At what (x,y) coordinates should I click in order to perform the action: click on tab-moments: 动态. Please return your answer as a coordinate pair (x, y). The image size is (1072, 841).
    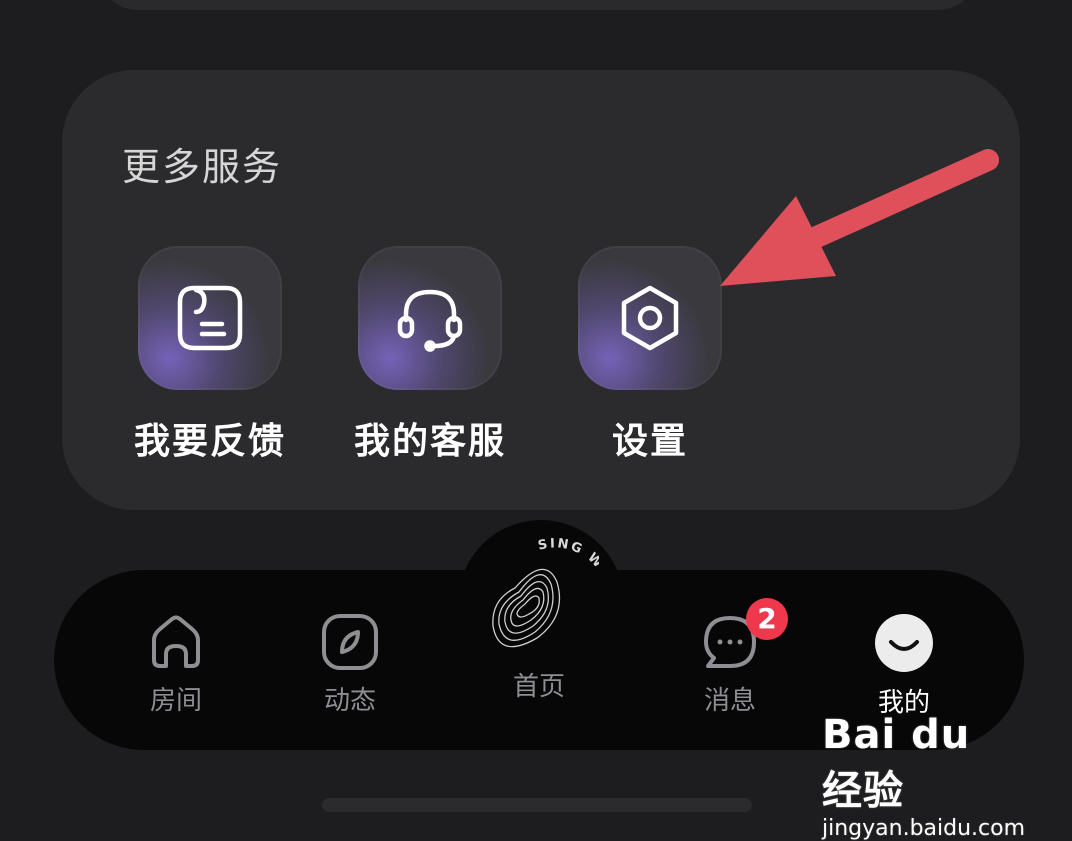
    Looking at the image, I should click on (350, 664).